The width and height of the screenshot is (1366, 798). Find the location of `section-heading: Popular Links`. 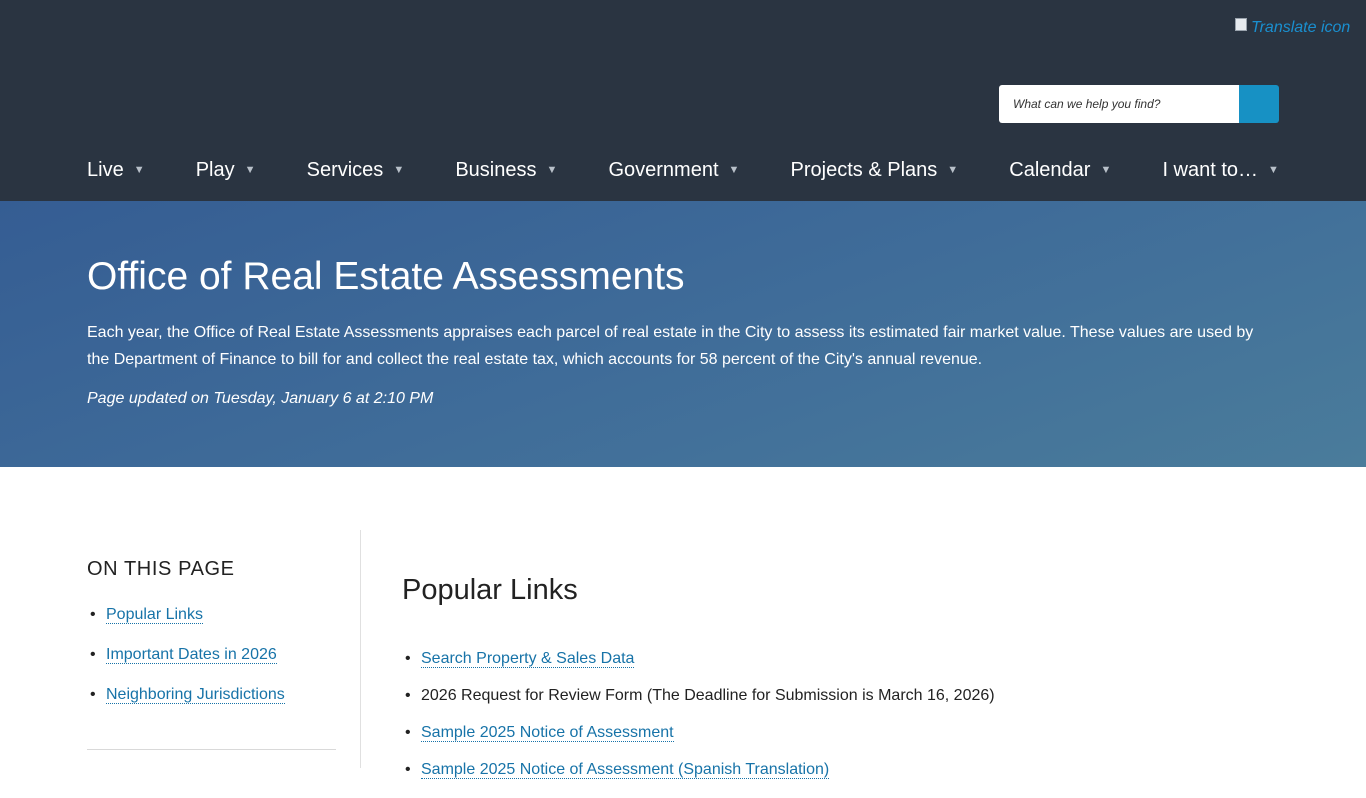

section-heading: Popular Links is located at coordinates (490, 590).